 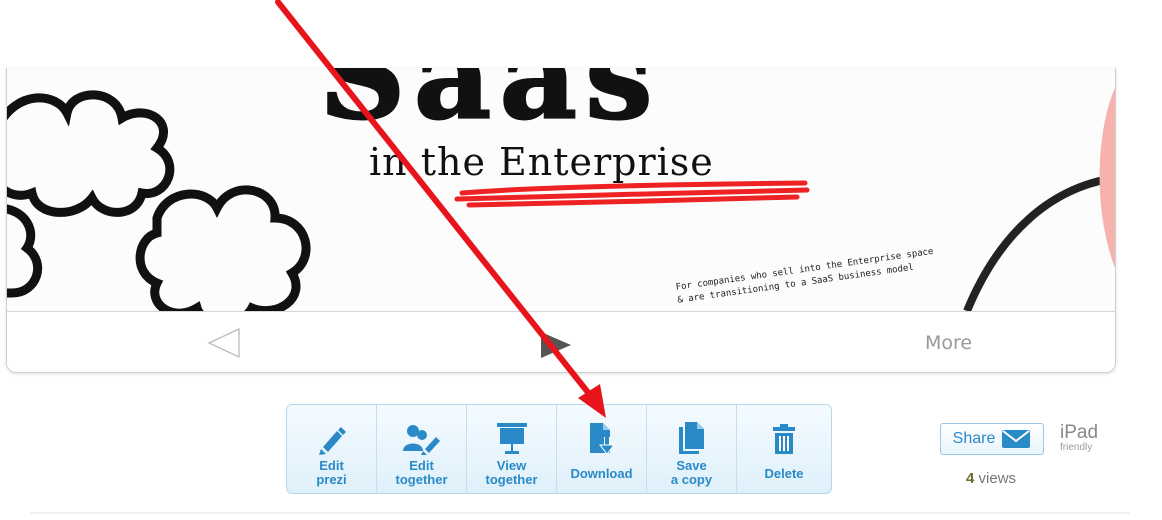 What do you see at coordinates (632, 194) in the screenshot?
I see `red-underline-scribble` at bounding box center [632, 194].